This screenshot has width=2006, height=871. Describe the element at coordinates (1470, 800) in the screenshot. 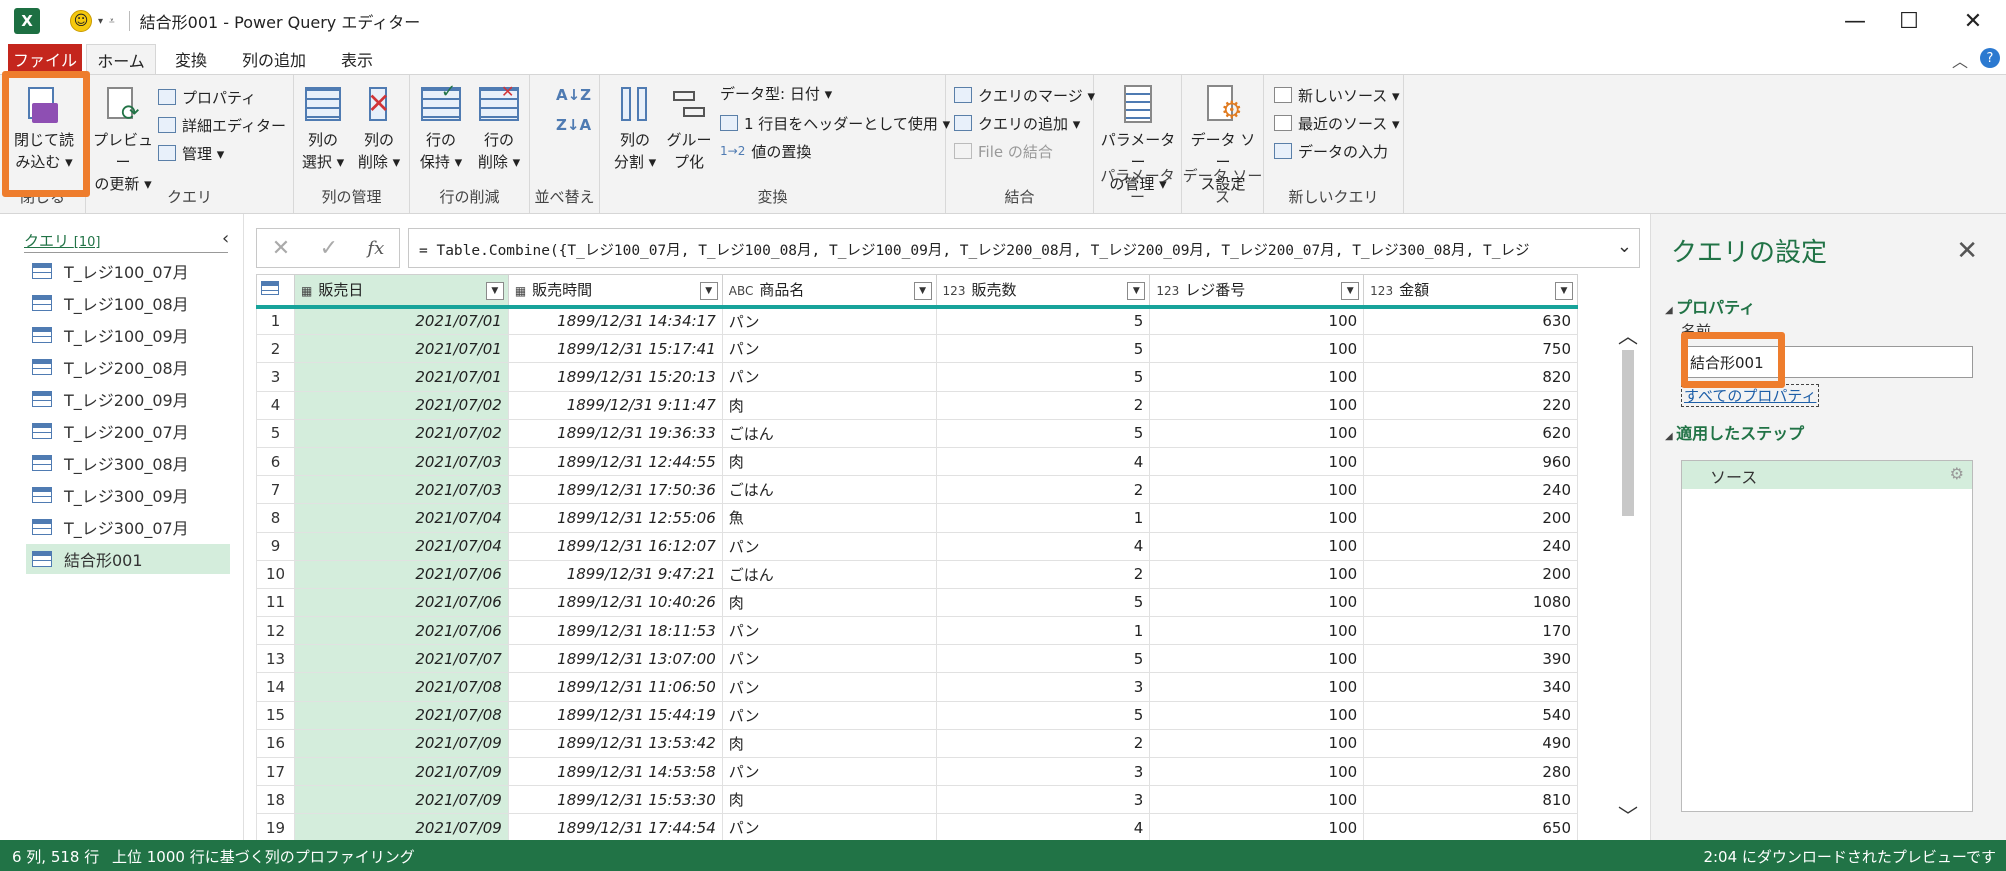

I see `table-cell: 810` at that location.